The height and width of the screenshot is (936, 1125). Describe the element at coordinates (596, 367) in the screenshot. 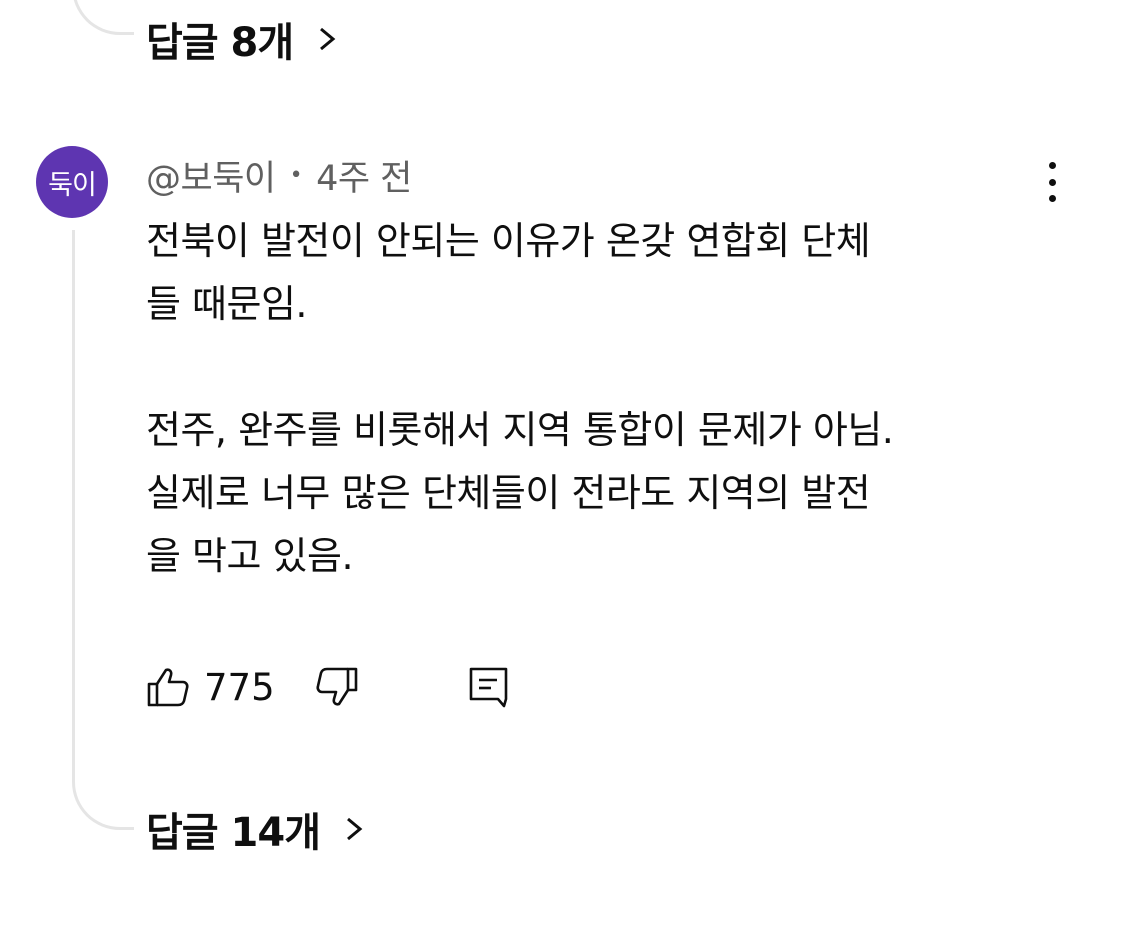

I see `comment-line` at that location.